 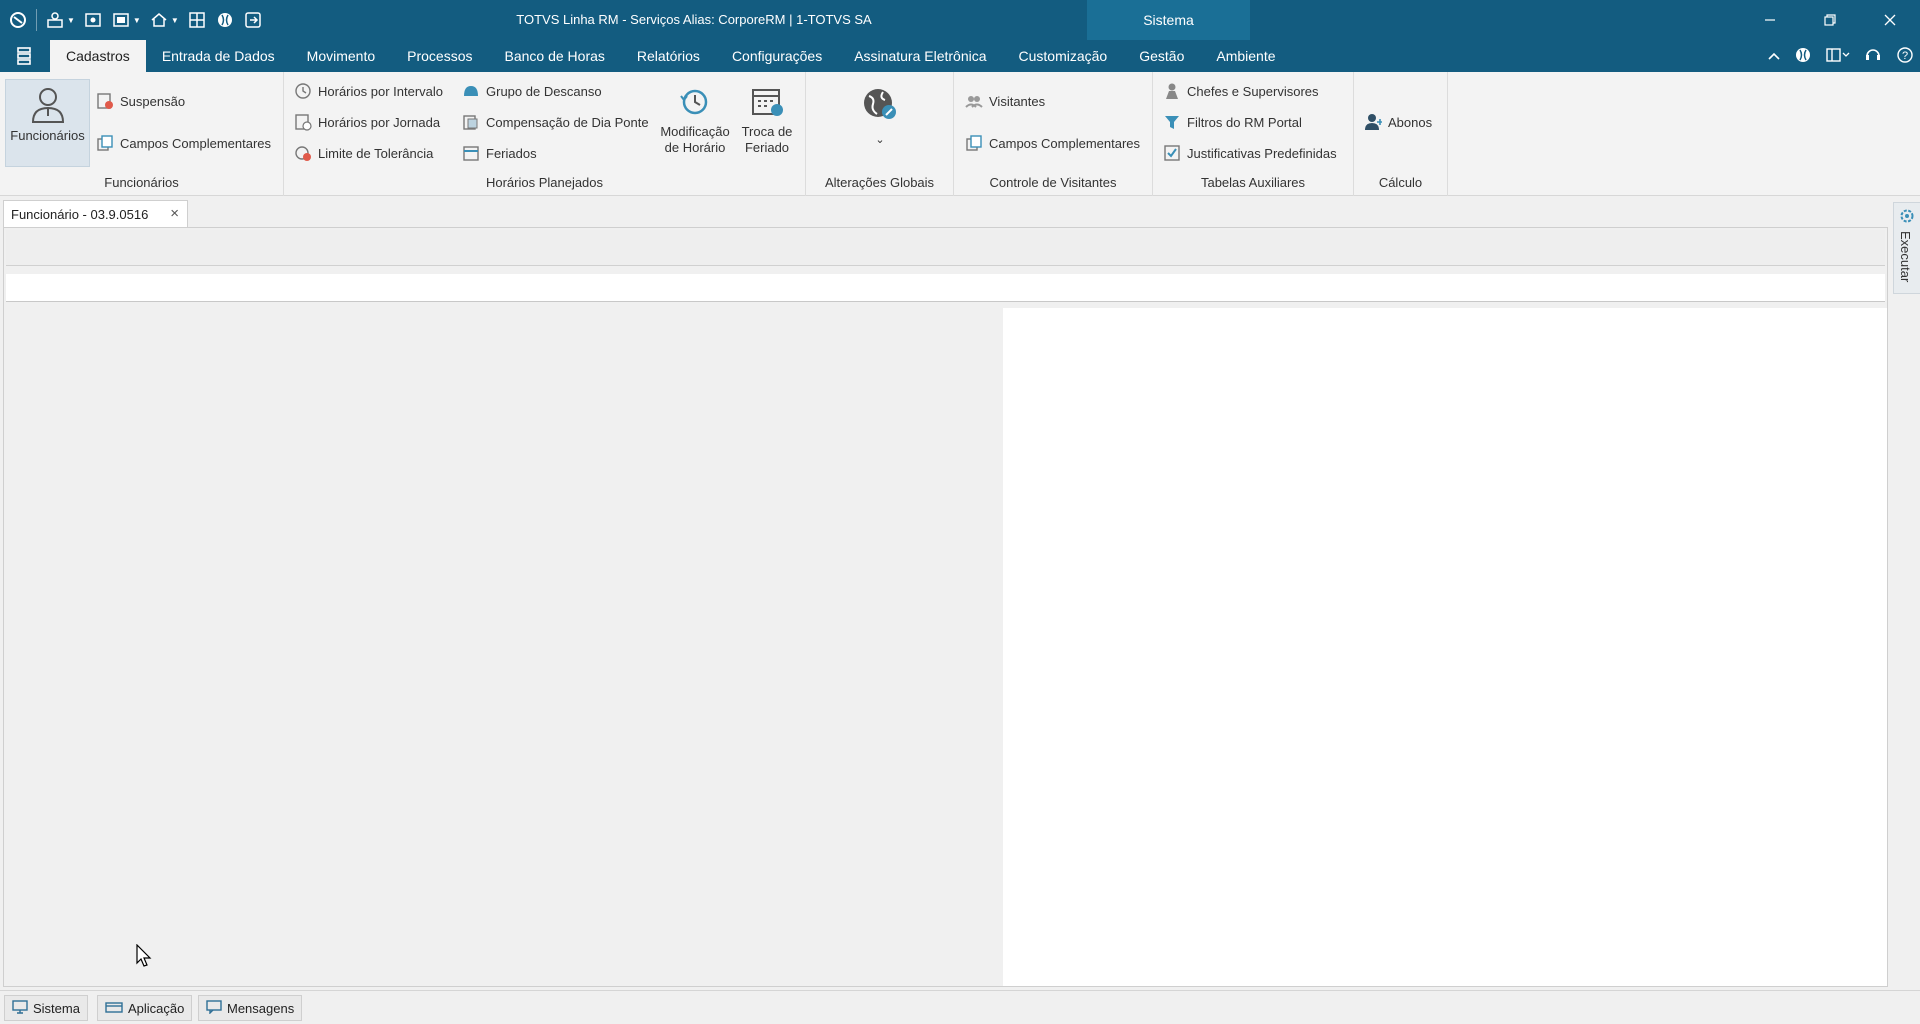 I want to click on modificacao-label-1: Modificação, so click(x=695, y=131).